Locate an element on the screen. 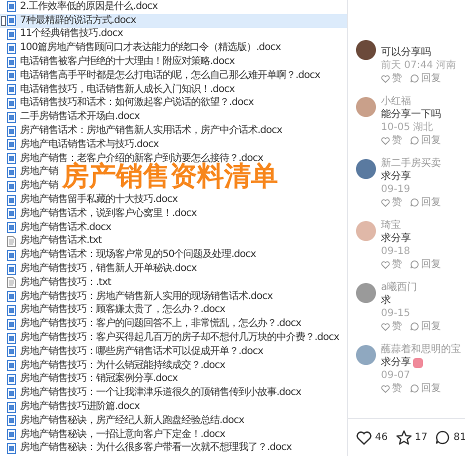 This screenshot has width=465, height=456. file-row: 房地产销售秘诀，一招让意向客户下定金！.docx is located at coordinates (113, 435).